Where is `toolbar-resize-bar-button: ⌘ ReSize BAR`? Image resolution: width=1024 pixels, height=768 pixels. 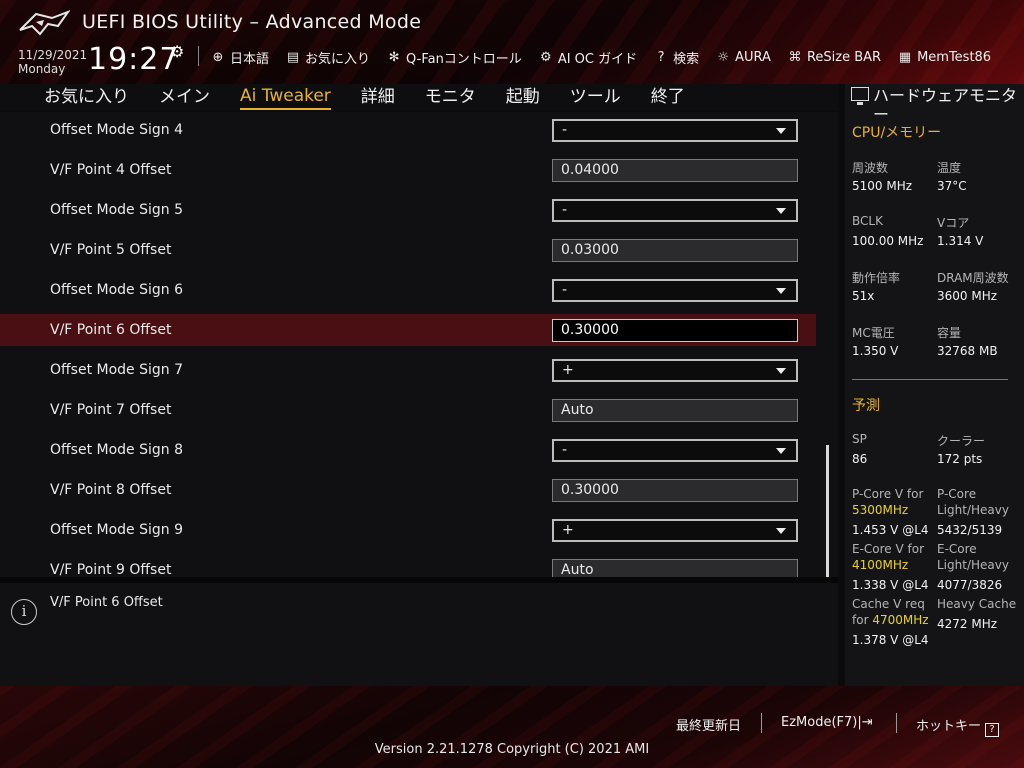
toolbar-resize-bar-button: ⌘ ReSize BAR is located at coordinates (834, 57).